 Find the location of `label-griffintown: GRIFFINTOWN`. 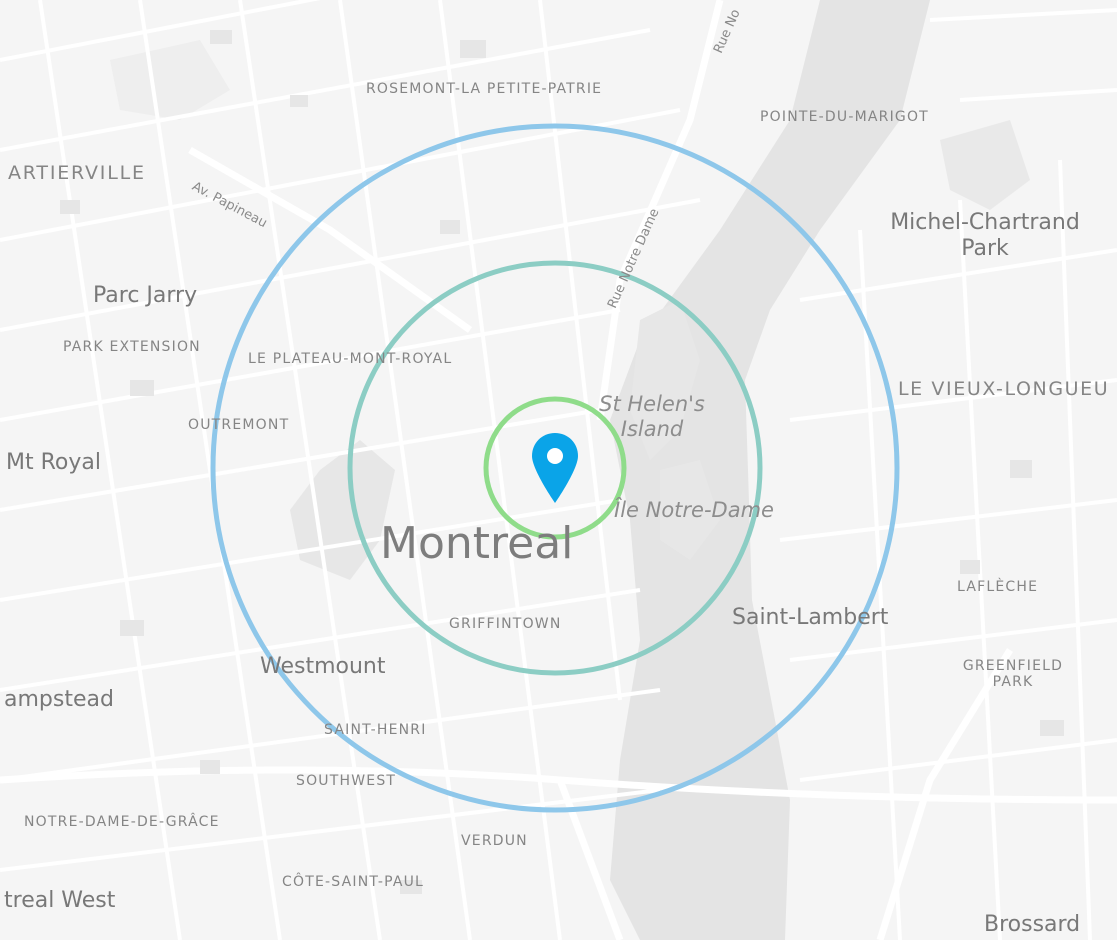

label-griffintown: GRIFFINTOWN is located at coordinates (505, 624).